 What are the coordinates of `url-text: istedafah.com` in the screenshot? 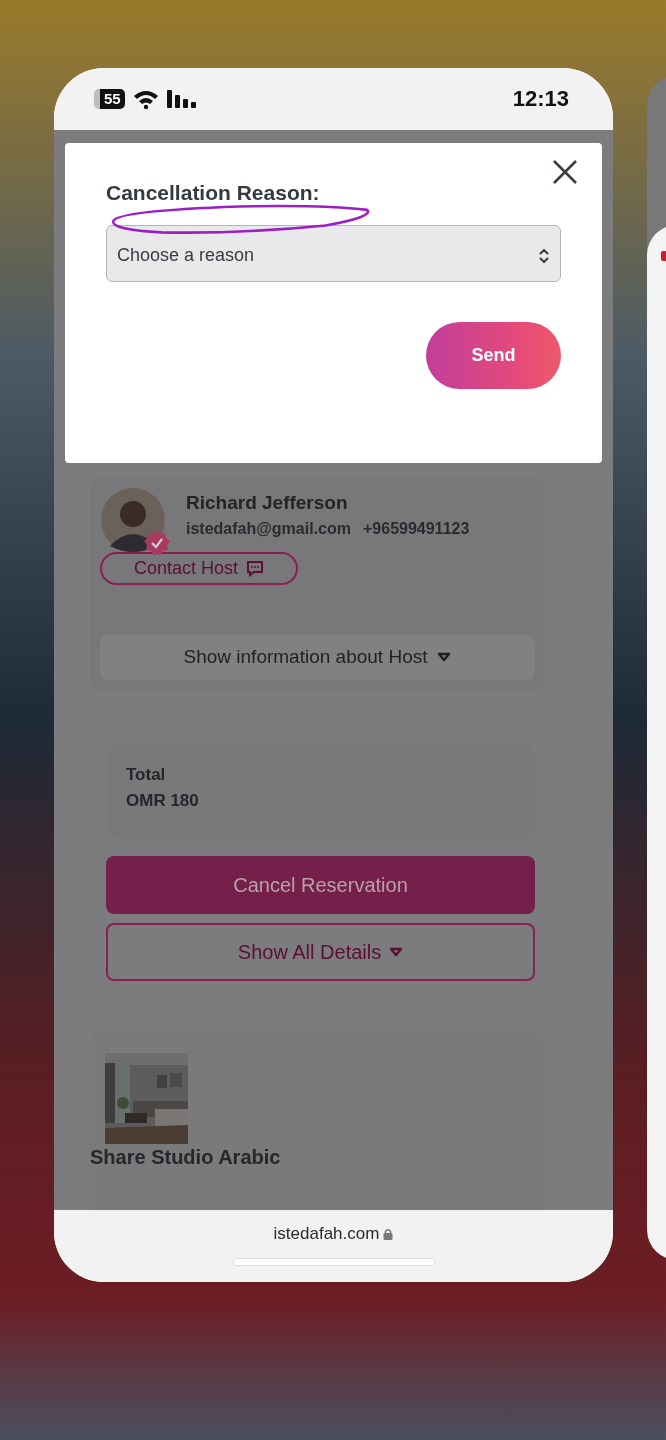 It's located at (326, 1234).